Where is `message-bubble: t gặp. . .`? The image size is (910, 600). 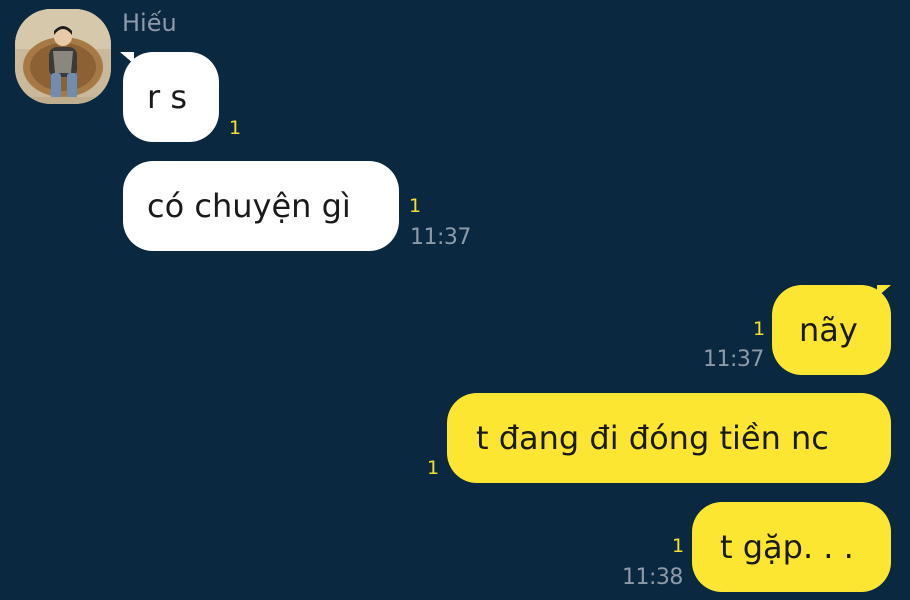
message-bubble: t gặp. . . is located at coordinates (791, 547).